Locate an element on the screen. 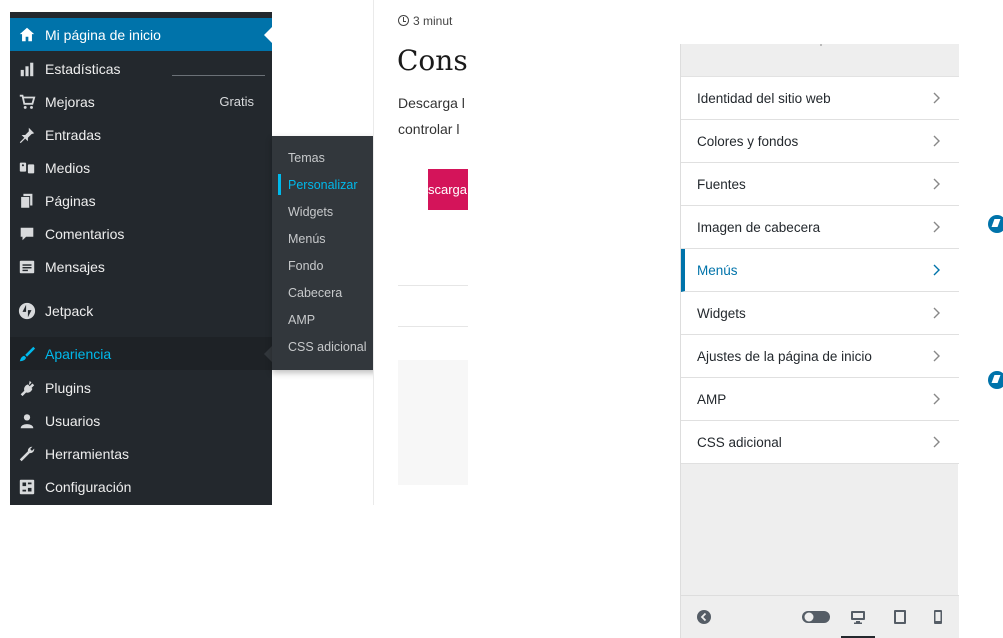 This screenshot has width=1003, height=638. sidebar-item-label: Apariencia is located at coordinates (78, 353).